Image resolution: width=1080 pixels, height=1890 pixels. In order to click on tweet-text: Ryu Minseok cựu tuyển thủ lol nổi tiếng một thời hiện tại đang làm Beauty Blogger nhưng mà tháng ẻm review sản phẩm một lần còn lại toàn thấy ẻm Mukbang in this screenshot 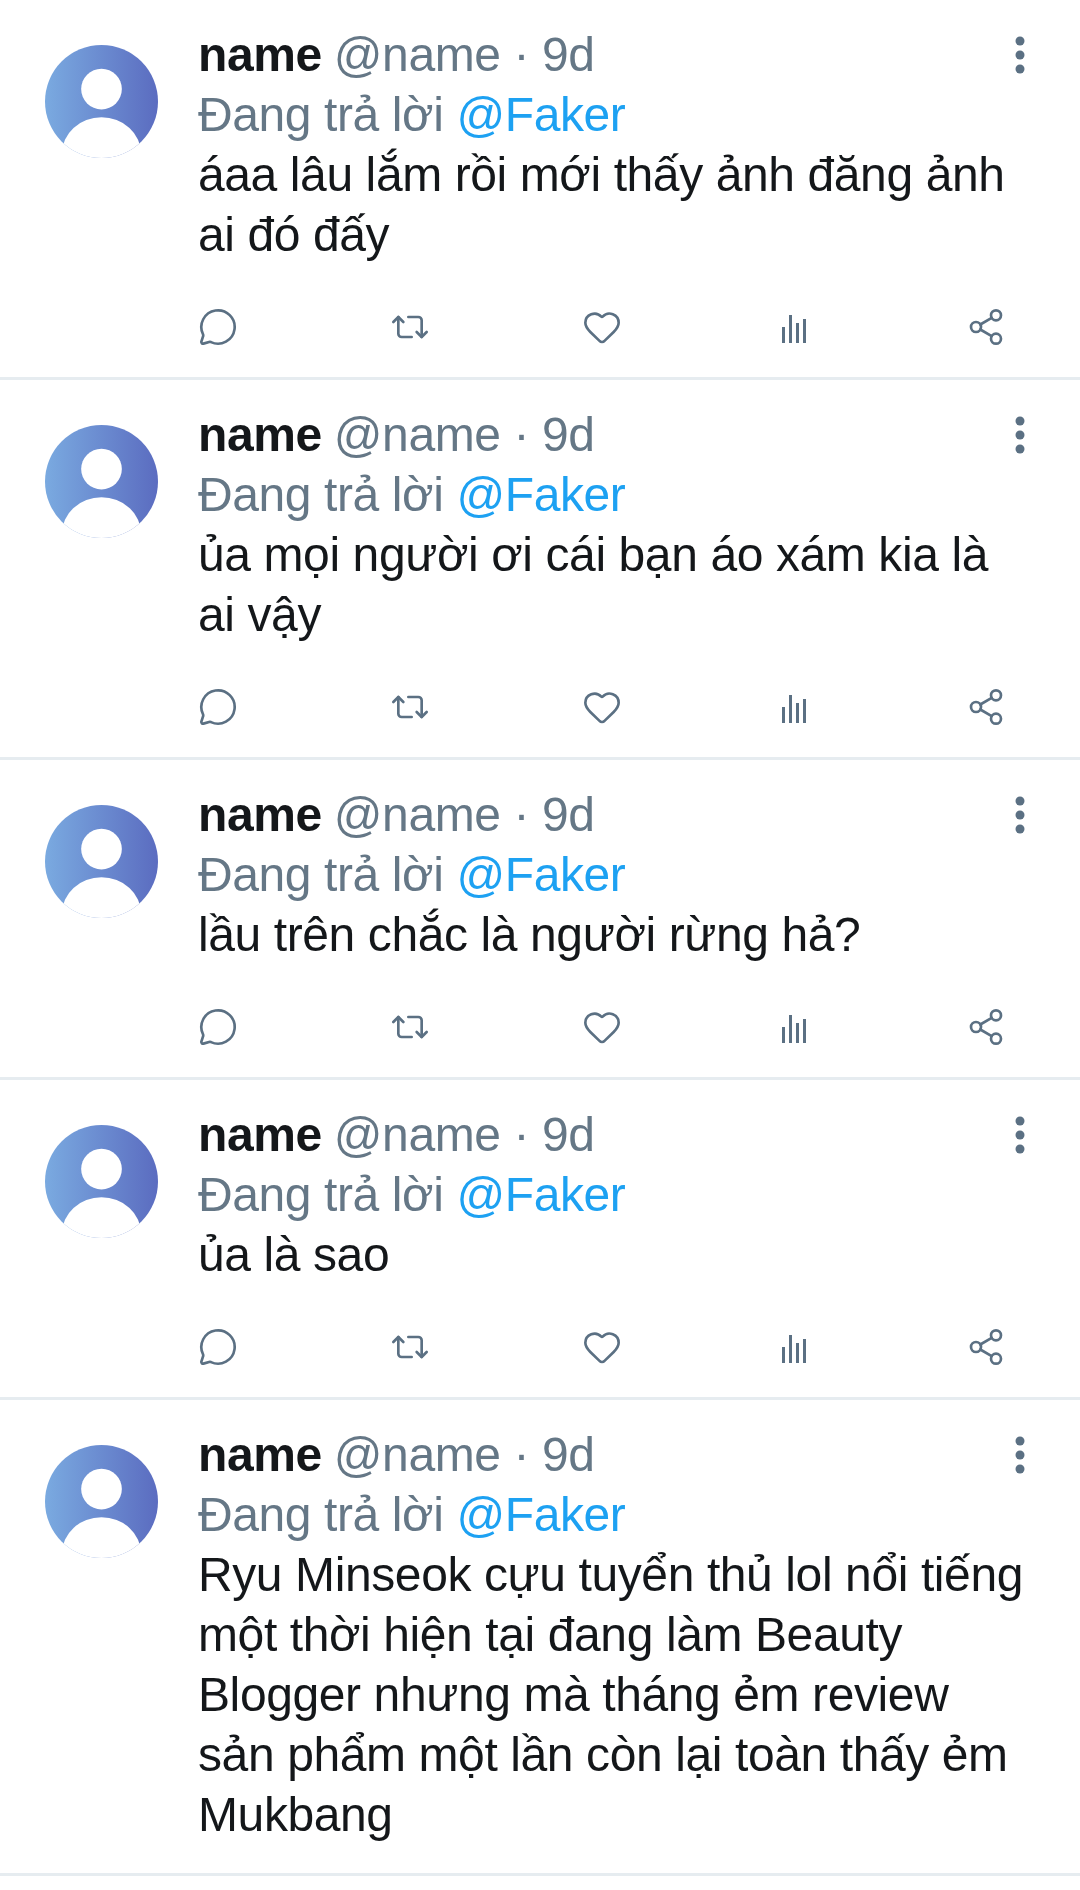, I will do `click(611, 1695)`.